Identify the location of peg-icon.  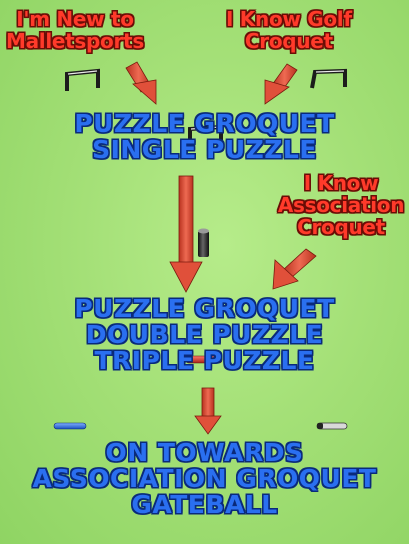
(203, 242).